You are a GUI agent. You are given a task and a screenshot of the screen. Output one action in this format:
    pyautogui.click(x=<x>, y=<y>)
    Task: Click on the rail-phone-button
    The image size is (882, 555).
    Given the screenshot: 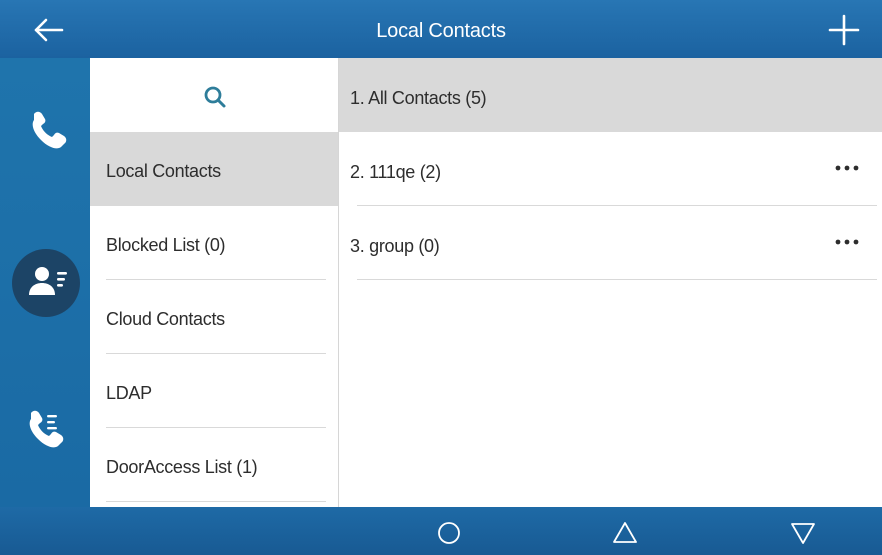 What is the action you would take?
    pyautogui.click(x=45, y=128)
    